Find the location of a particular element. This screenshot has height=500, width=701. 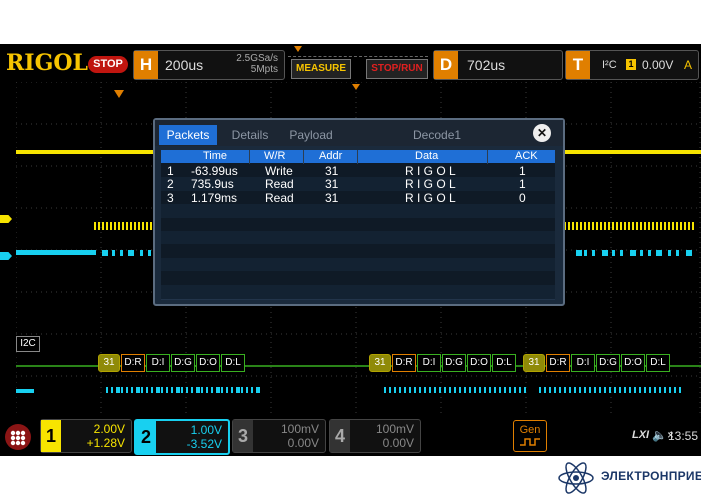

delay-letter: D is located at coordinates (446, 65).